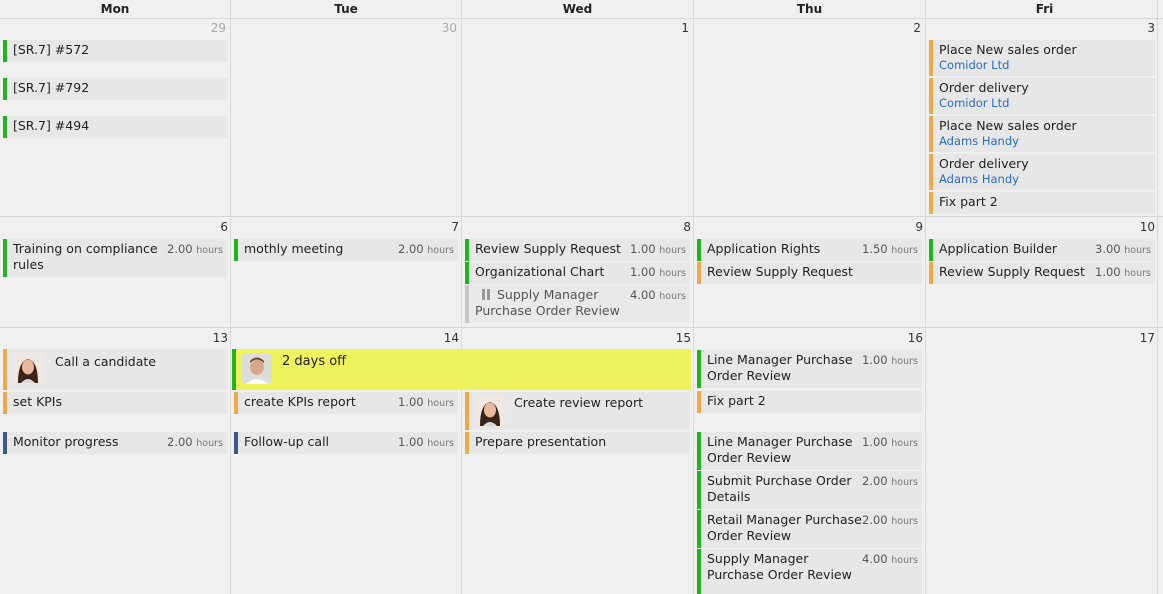 This screenshot has height=594, width=1163. Describe the element at coordinates (784, 527) in the screenshot. I see `event-title: Retail Manager Purchase Order Review` at that location.